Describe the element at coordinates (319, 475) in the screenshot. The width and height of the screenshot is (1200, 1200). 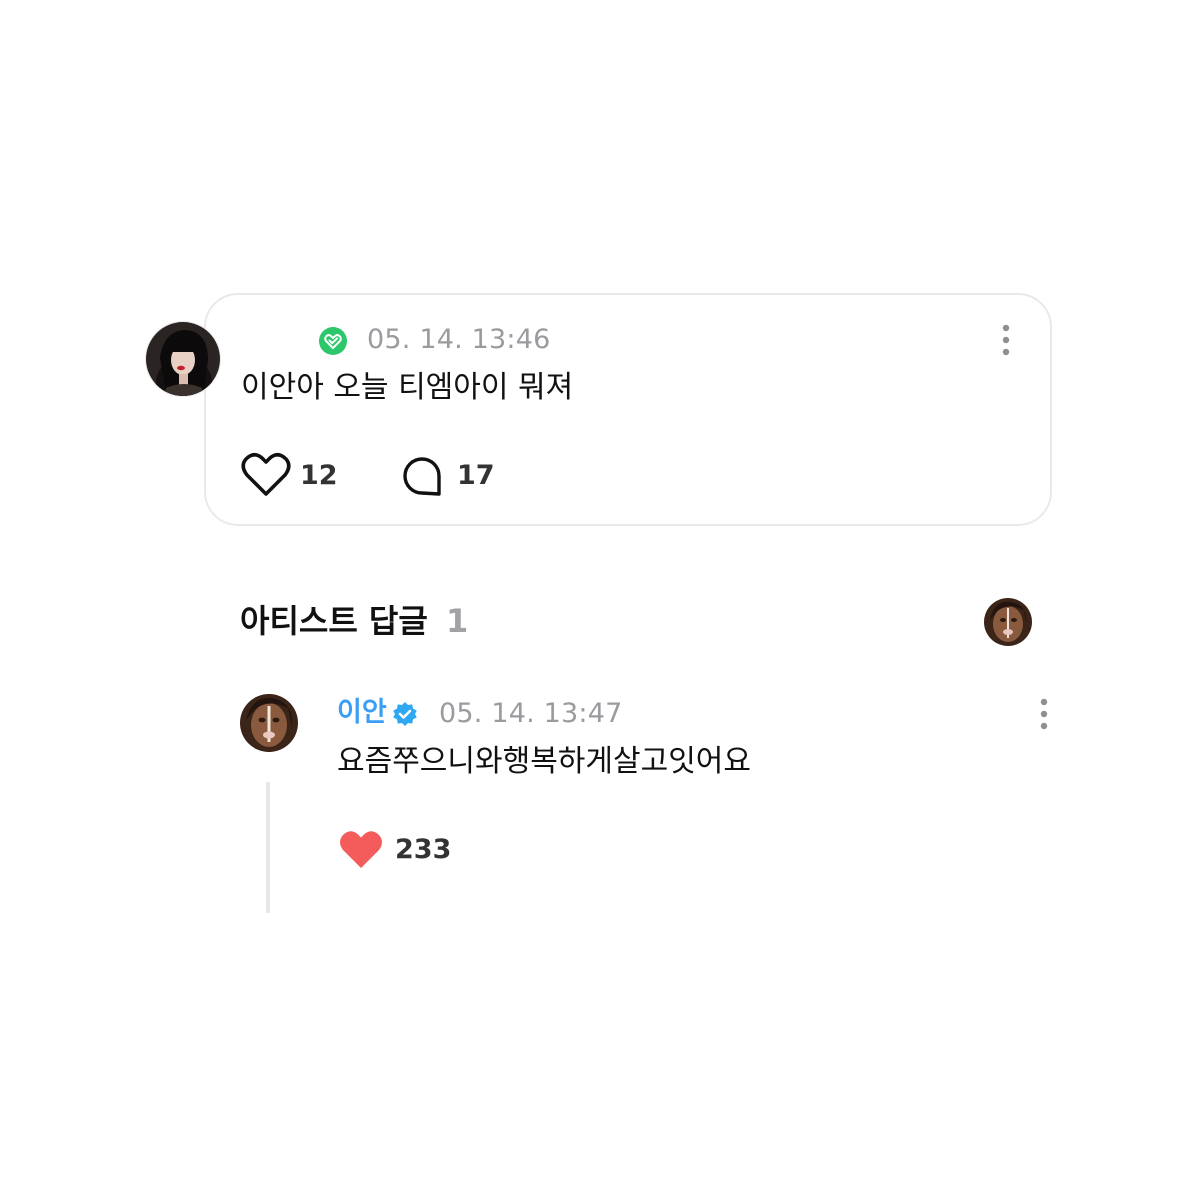
I see `post-like-count: 12` at that location.